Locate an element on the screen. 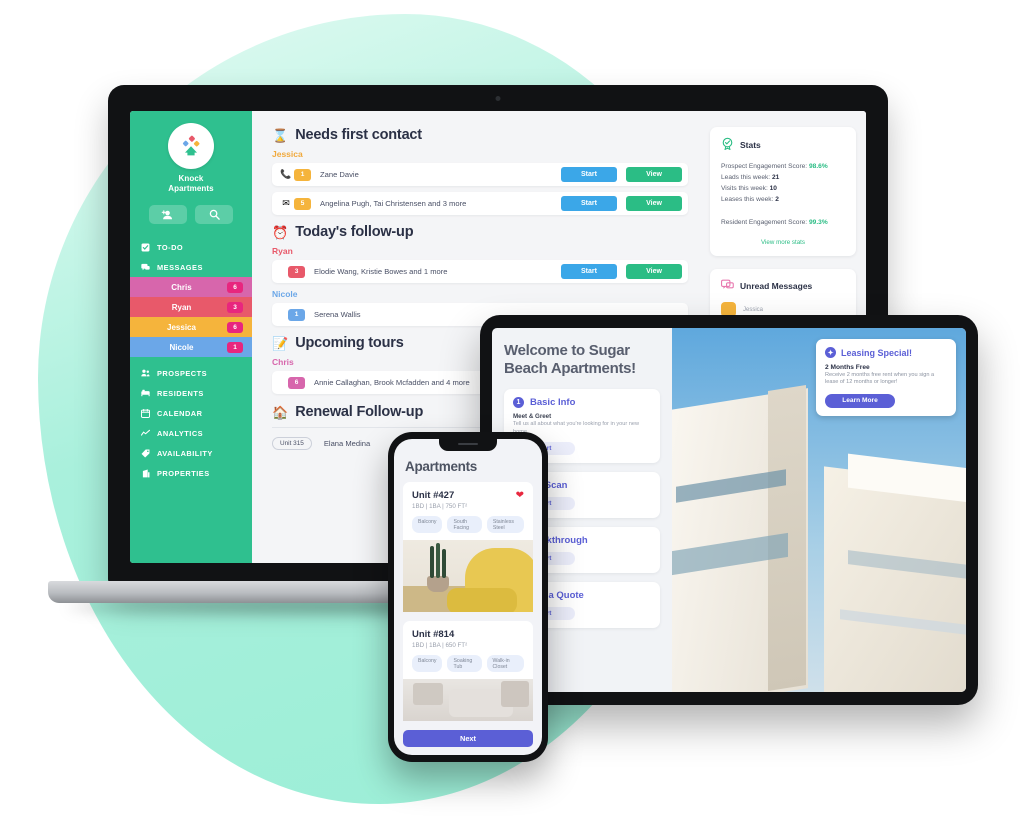 The height and width of the screenshot is (819, 1024). building-icon is located at coordinates (145, 473).